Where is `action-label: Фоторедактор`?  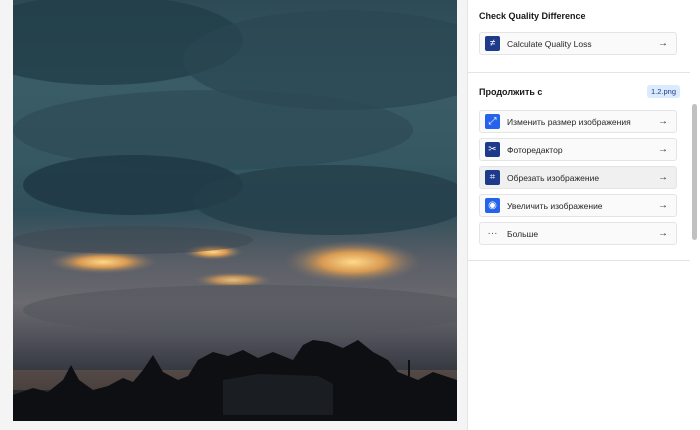 action-label: Фоторедактор is located at coordinates (535, 149).